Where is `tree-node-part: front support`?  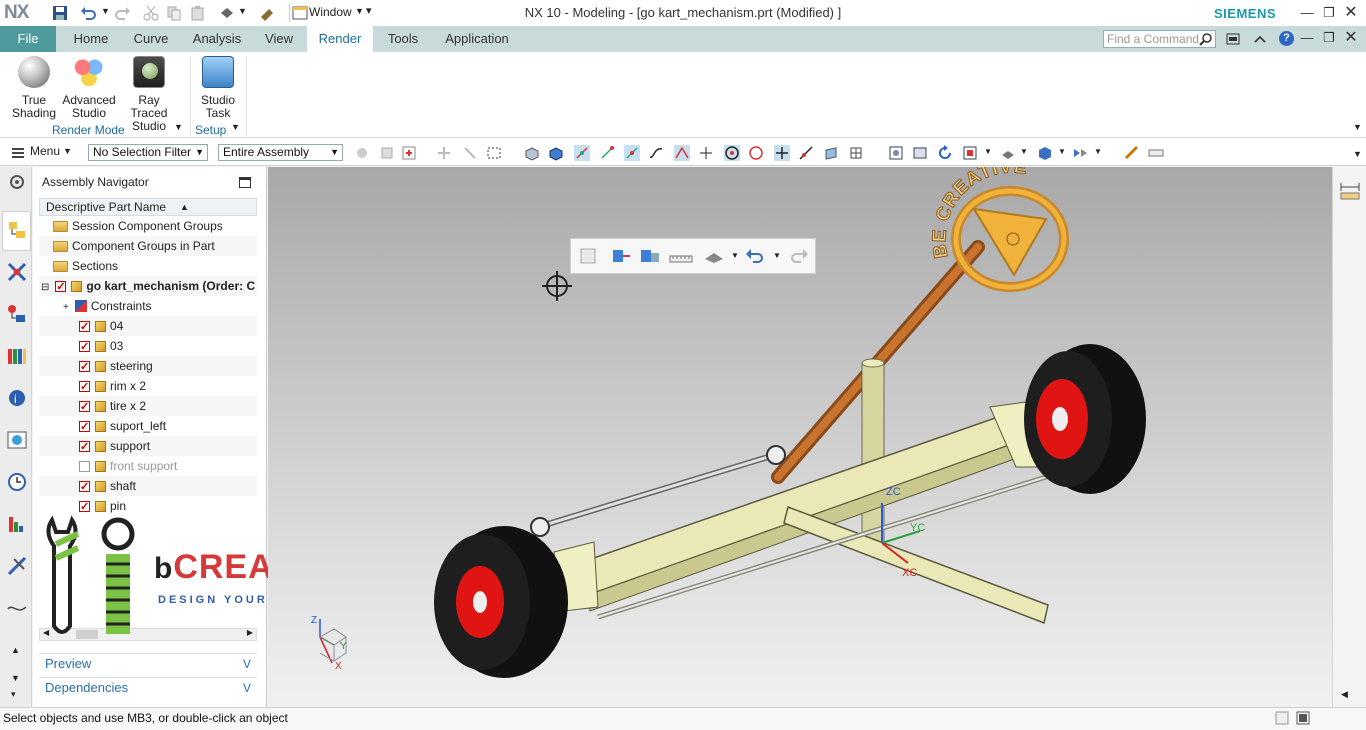 tree-node-part: front support is located at coordinates (148, 466).